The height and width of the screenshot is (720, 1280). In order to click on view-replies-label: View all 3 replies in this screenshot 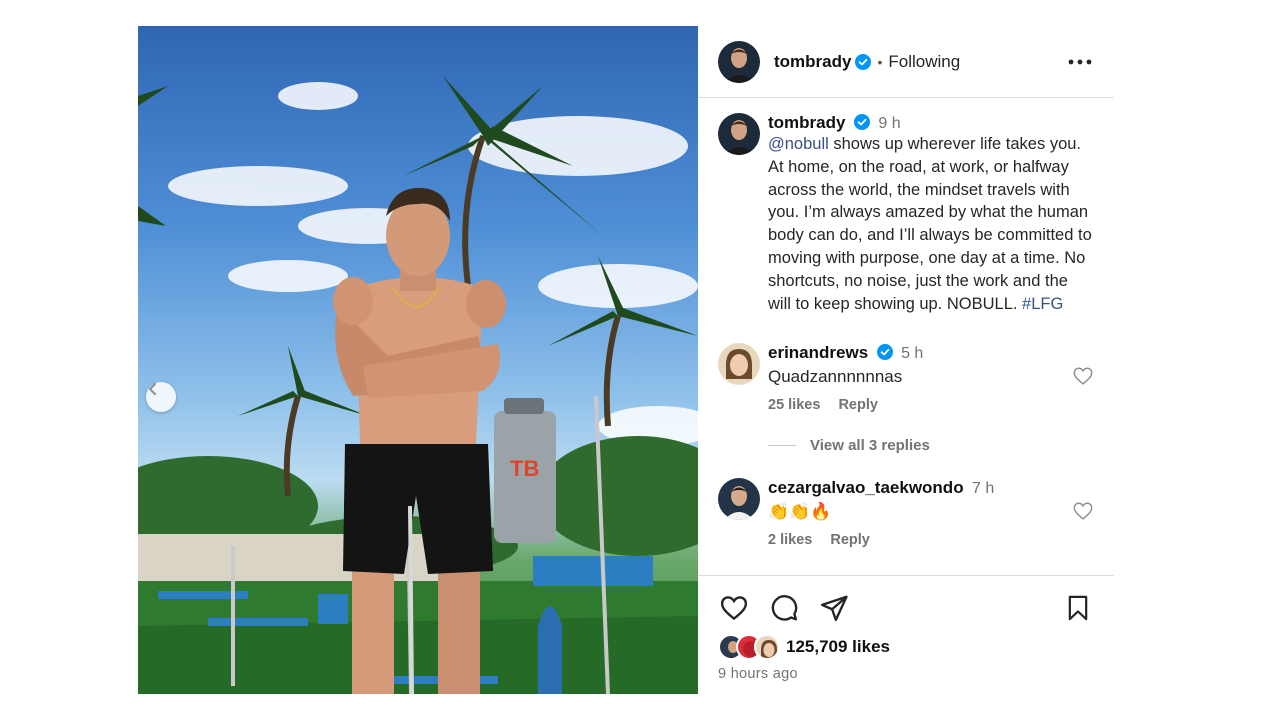, I will do `click(870, 446)`.